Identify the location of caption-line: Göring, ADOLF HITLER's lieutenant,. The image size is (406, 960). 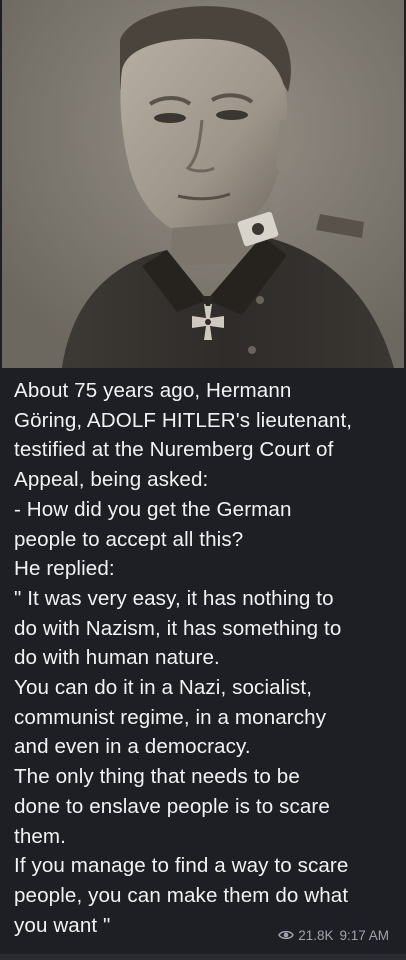
(183, 420).